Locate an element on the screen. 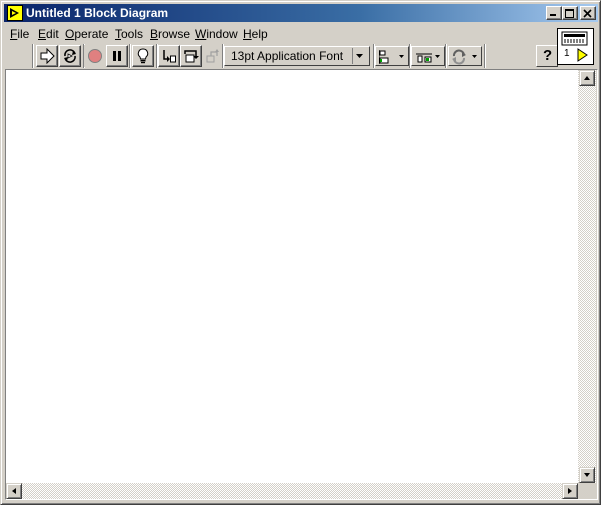  context-help-button: ? is located at coordinates (547, 56).